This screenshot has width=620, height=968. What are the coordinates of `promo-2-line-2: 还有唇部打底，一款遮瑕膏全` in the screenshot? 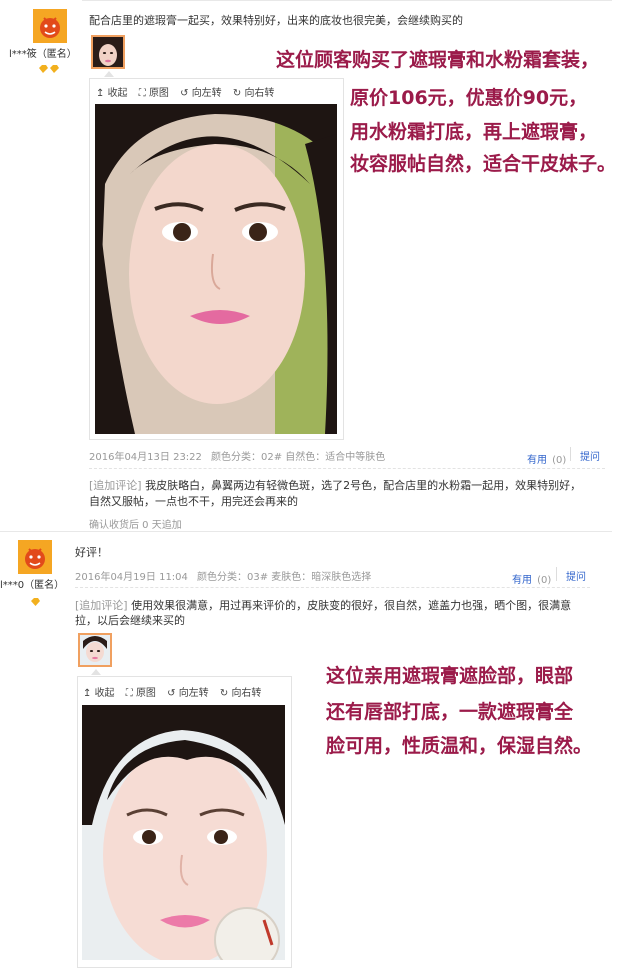 It's located at (450, 712).